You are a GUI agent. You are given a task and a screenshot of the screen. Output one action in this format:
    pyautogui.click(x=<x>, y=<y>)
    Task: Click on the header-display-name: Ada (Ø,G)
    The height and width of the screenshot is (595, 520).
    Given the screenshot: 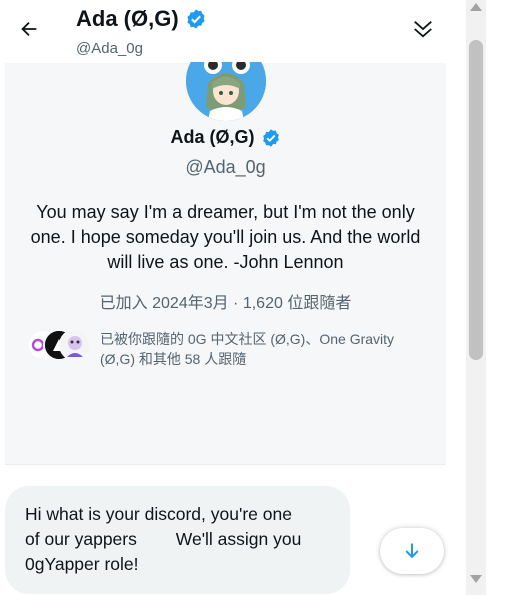 What is the action you would take?
    pyautogui.click(x=141, y=19)
    